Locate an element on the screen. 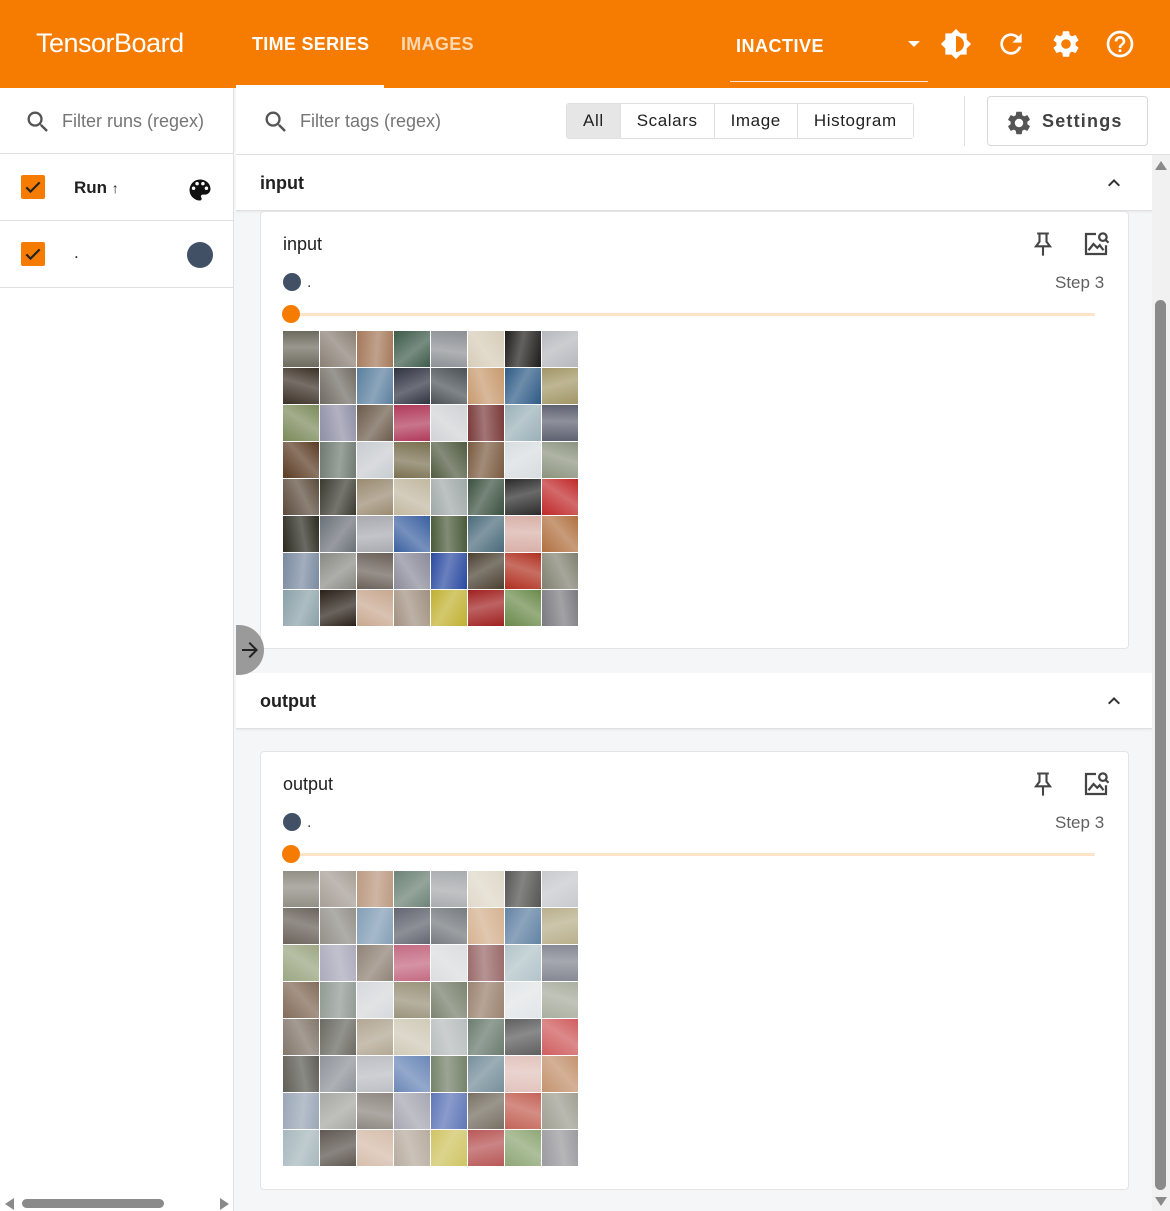  inactive-plugins-dropdown: INACTIVE is located at coordinates (829, 53).